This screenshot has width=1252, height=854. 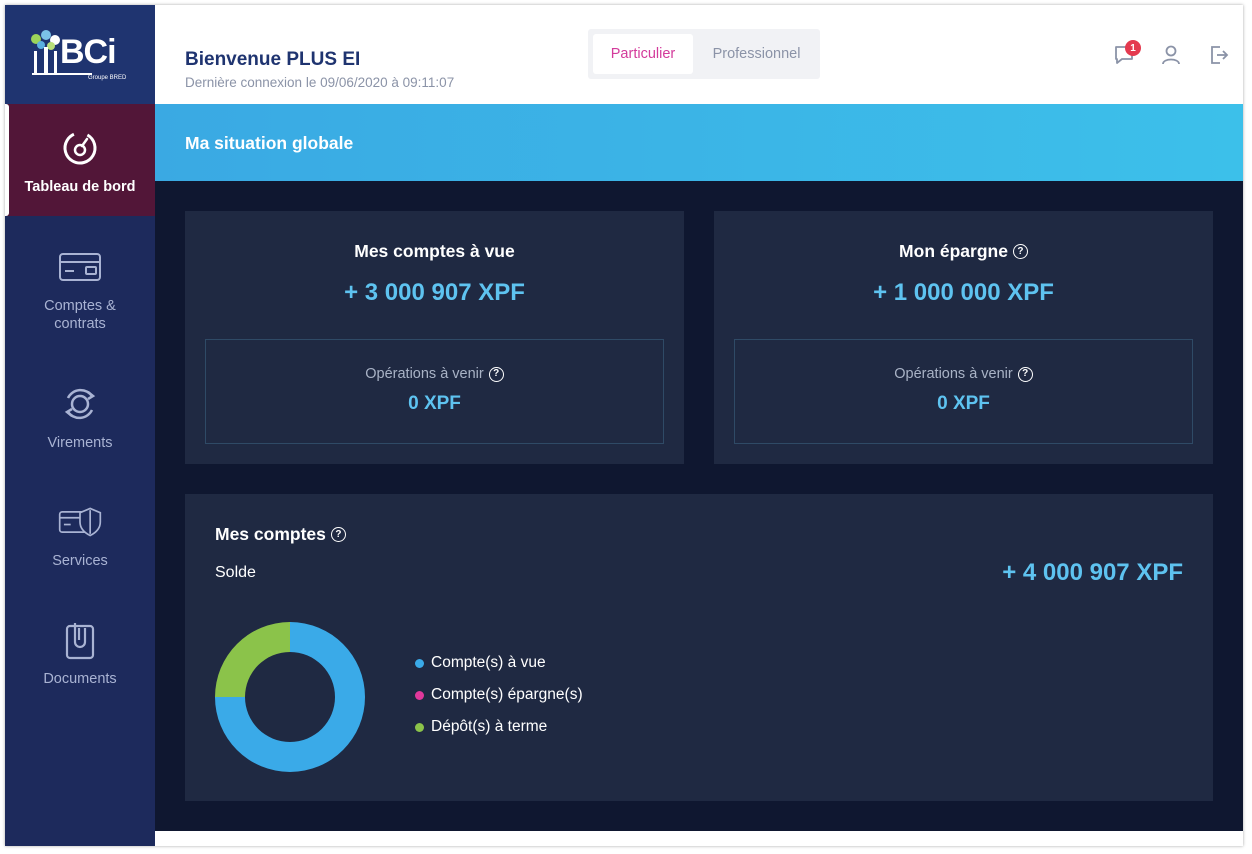 I want to click on page-title: Ma situation globale, so click(x=269, y=143).